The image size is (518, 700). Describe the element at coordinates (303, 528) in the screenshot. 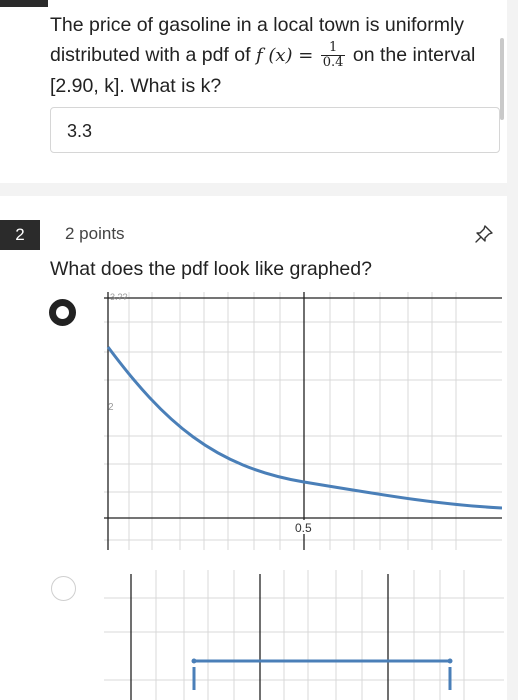

I see `x-label: 0.5` at that location.